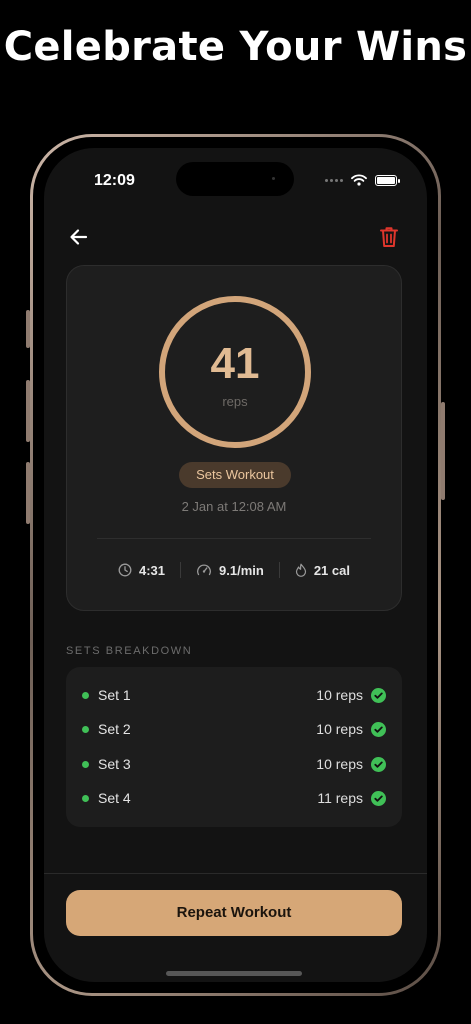 The width and height of the screenshot is (471, 1024). Describe the element at coordinates (331, 570) in the screenshot. I see `calories-value: 21 cal` at that location.